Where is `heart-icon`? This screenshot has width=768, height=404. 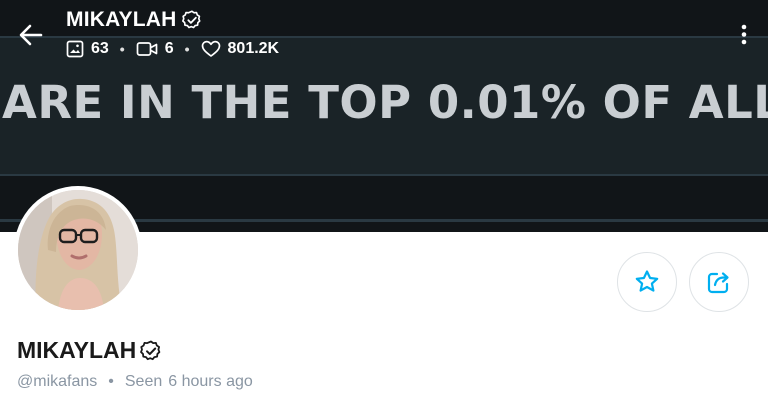 heart-icon is located at coordinates (210, 48).